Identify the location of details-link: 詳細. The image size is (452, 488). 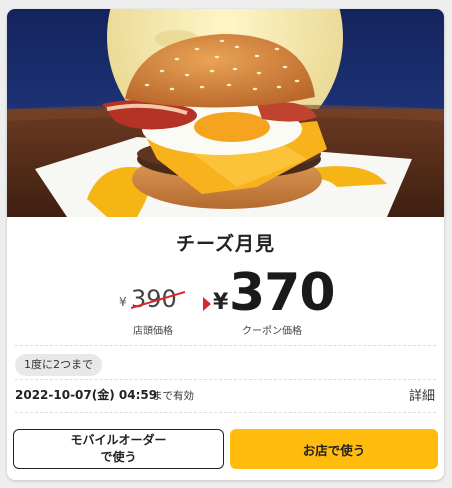
(422, 394).